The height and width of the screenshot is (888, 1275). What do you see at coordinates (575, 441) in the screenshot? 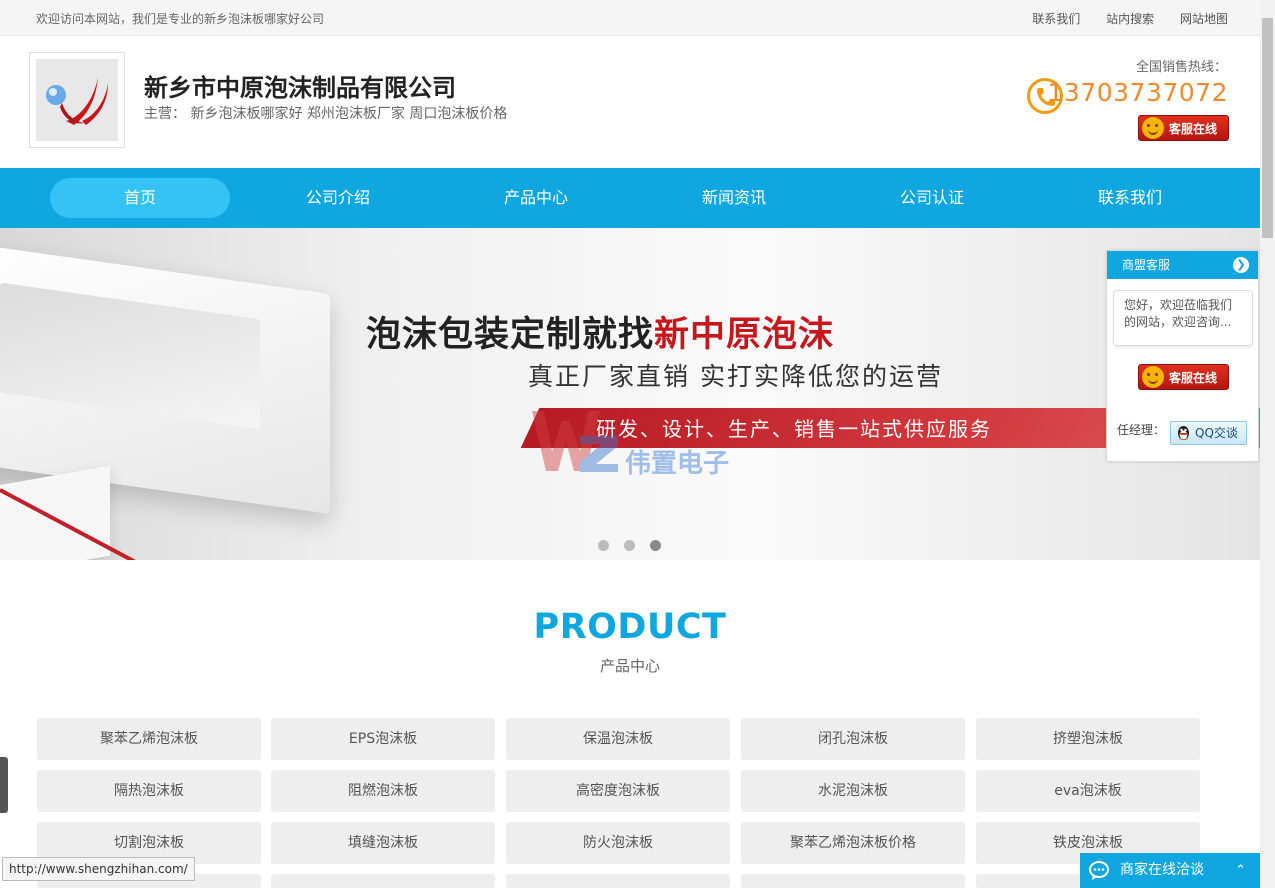
I see `watermark-logo-icon` at bounding box center [575, 441].